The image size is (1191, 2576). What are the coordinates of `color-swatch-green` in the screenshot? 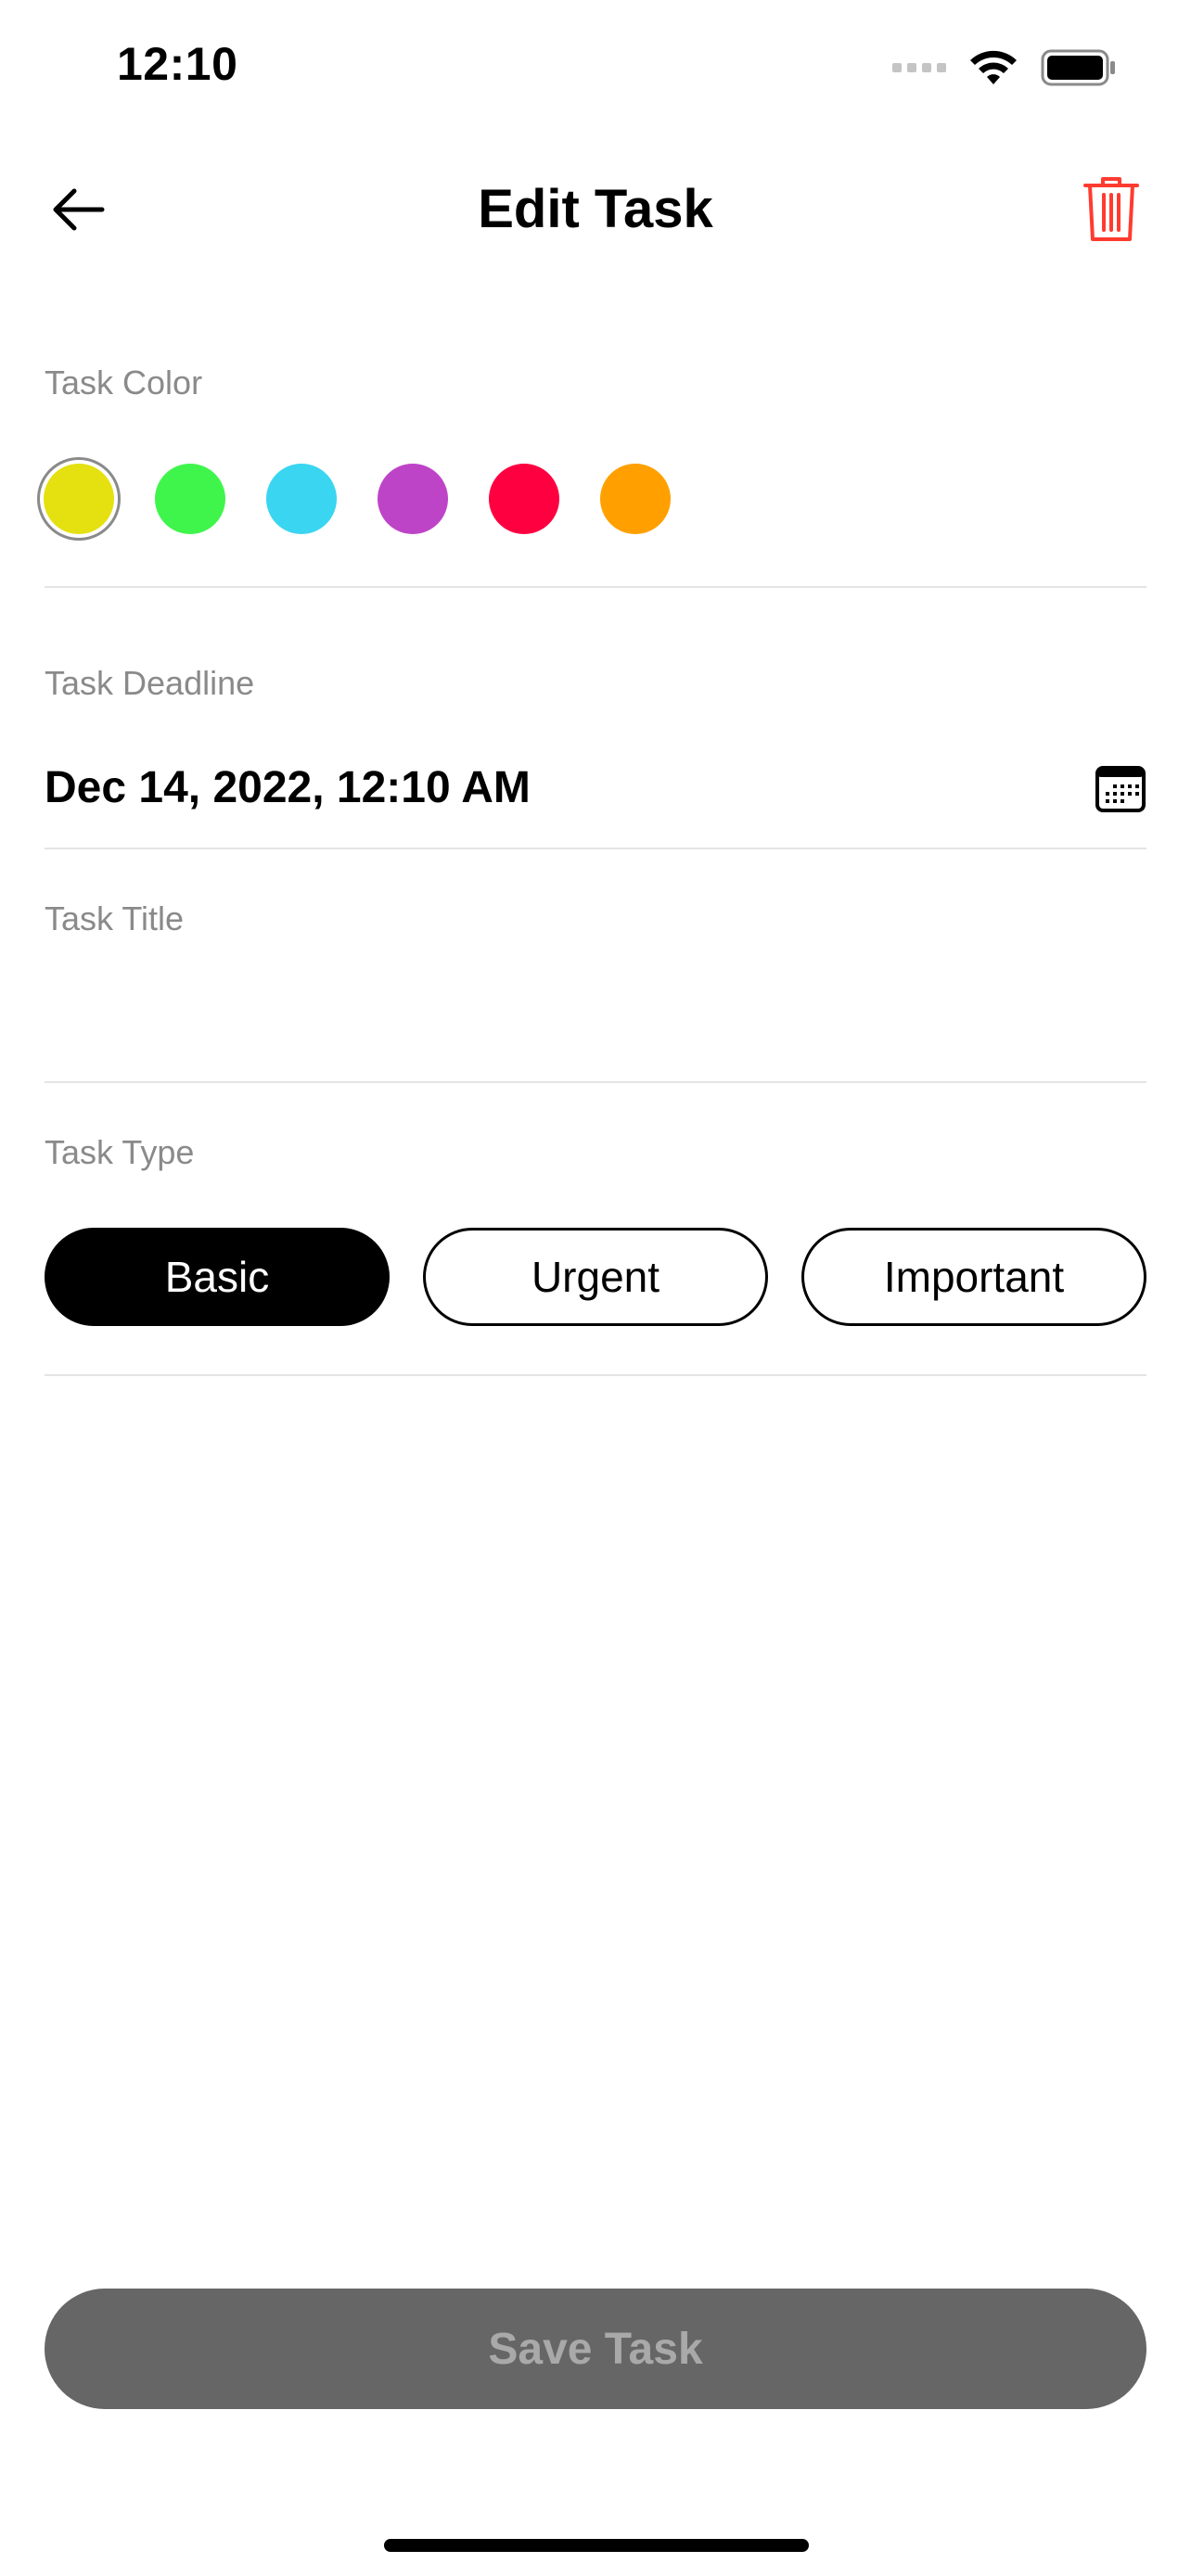 It's located at (190, 499).